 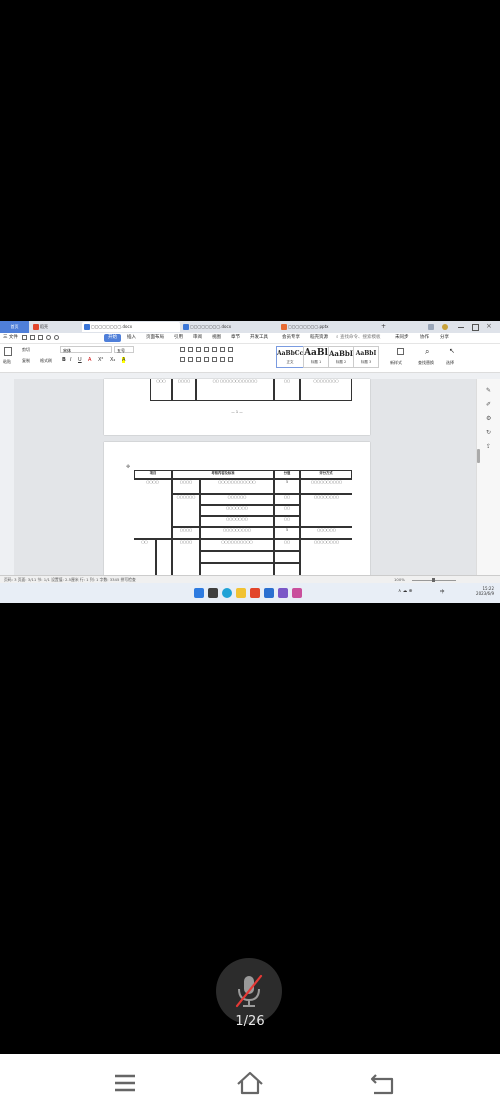 What do you see at coordinates (424, 338) in the screenshot?
I see `collaborate-button: 协作` at bounding box center [424, 338].